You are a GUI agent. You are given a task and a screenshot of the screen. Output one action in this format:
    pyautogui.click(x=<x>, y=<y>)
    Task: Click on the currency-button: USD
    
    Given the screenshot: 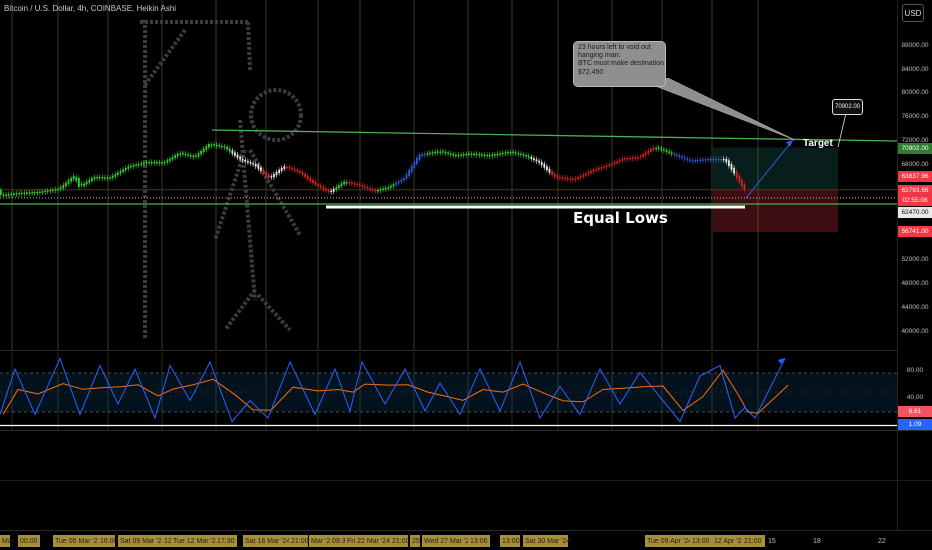 What is the action you would take?
    pyautogui.click(x=913, y=13)
    